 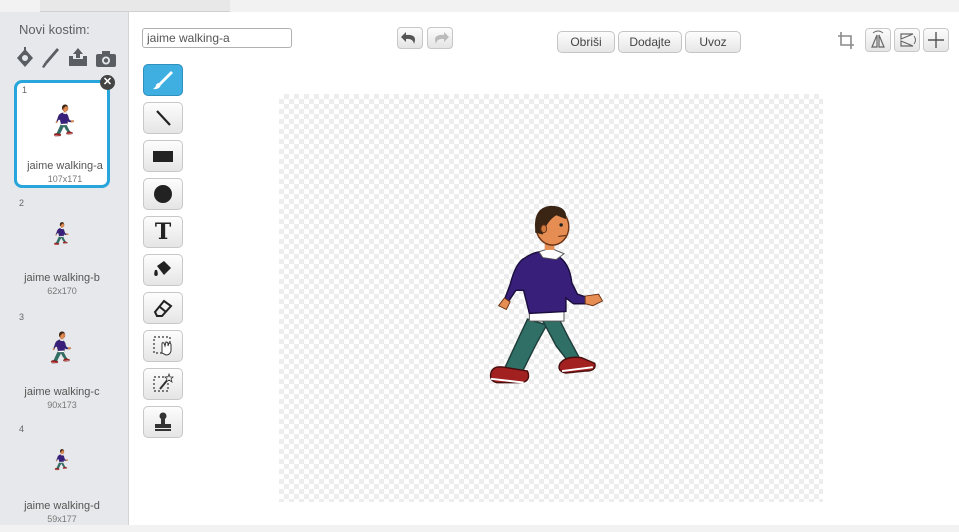 What do you see at coordinates (62, 506) in the screenshot?
I see `costume-name: jaime walking-d` at bounding box center [62, 506].